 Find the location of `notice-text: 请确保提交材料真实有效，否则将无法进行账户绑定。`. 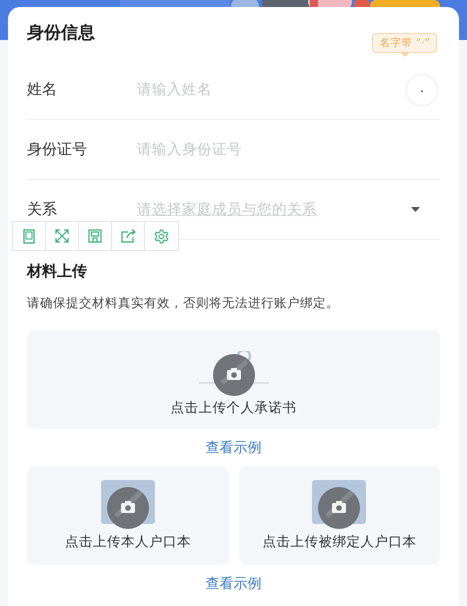

notice-text: 请确保提交材料真实有效，否则将无法进行账户绑定。 is located at coordinates (183, 303).